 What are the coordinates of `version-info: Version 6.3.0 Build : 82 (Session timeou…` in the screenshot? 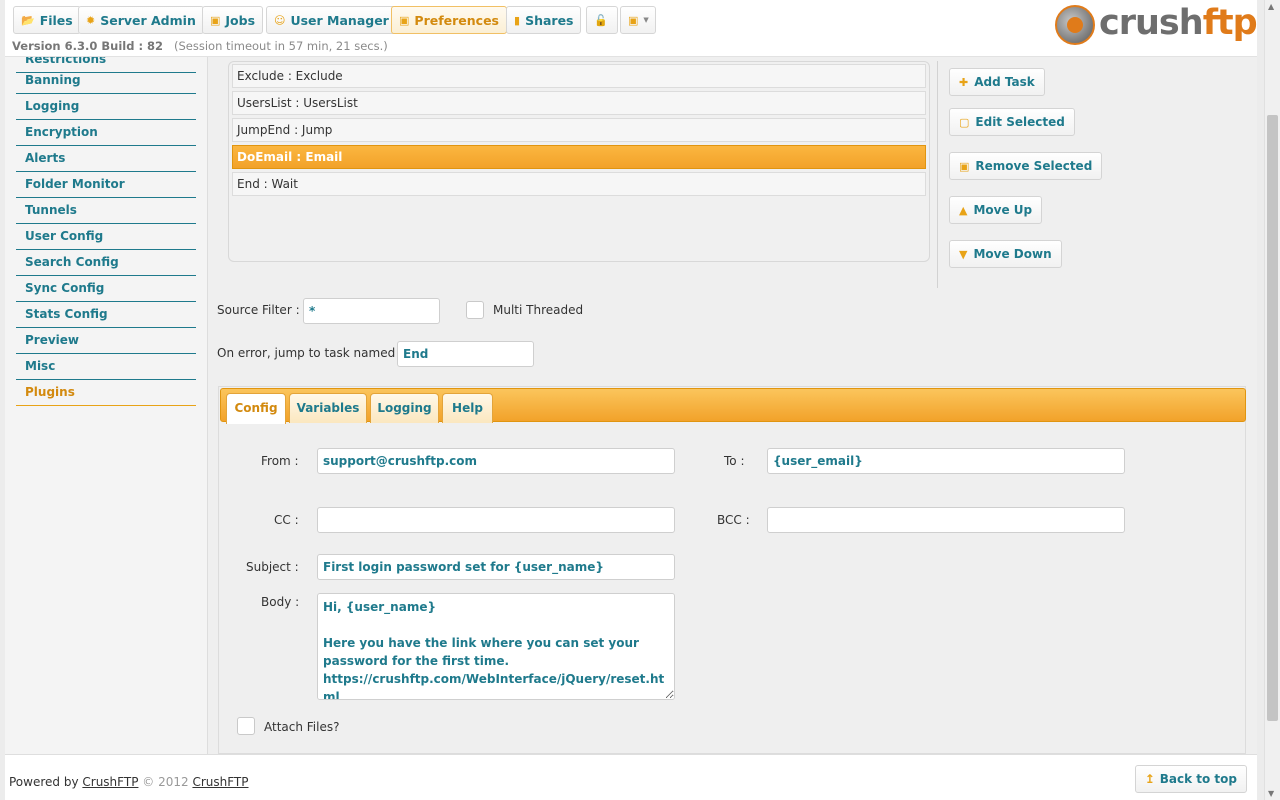 It's located at (200, 46).